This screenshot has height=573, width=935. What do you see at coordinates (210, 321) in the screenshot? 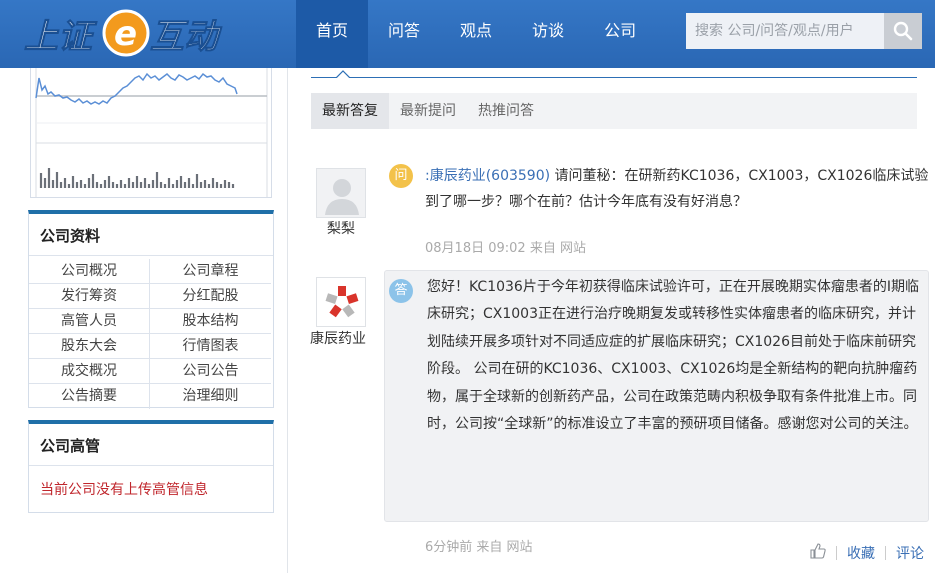
I see `link-share-structure: 股本结构` at bounding box center [210, 321].